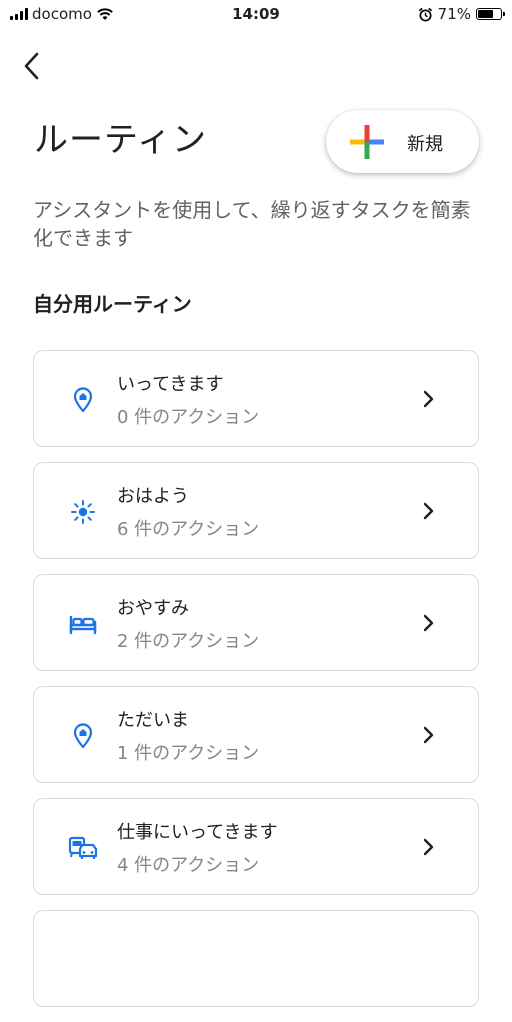  I want to click on routine-name: いってきます, so click(170, 384).